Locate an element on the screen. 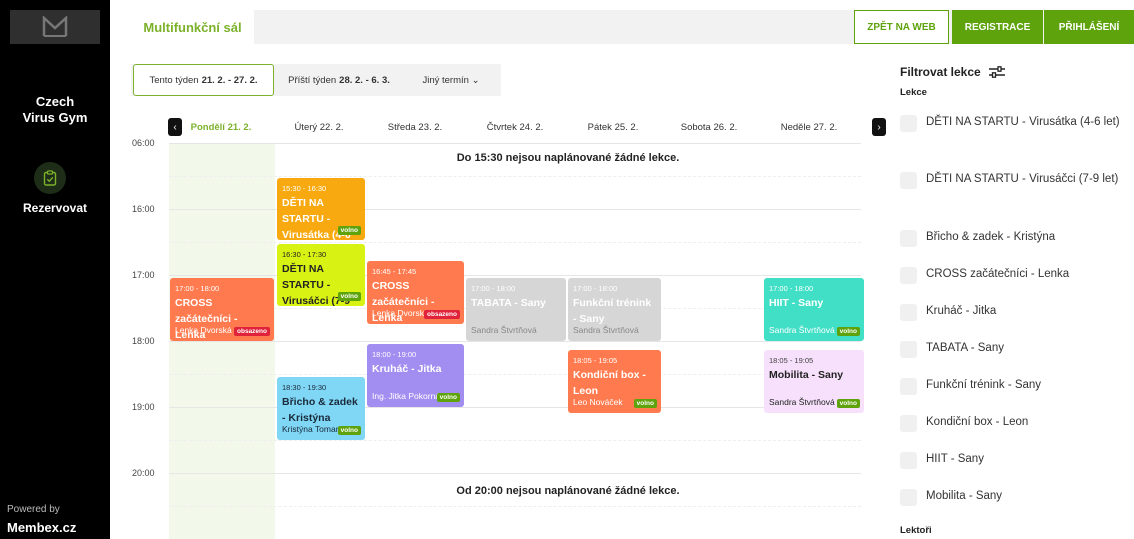  filter-label: Mobilita - Sany is located at coordinates (964, 496).